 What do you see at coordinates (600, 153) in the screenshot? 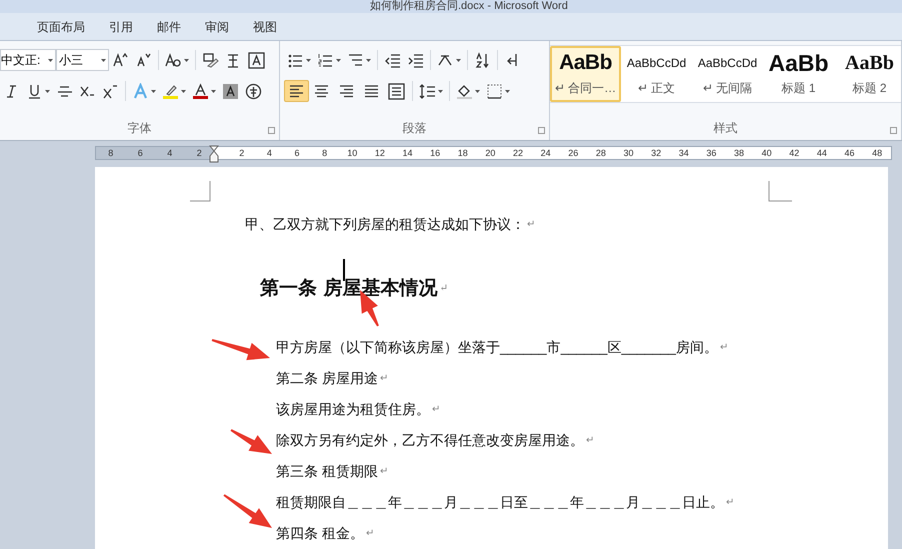
I see `ruler-number: 28` at bounding box center [600, 153].